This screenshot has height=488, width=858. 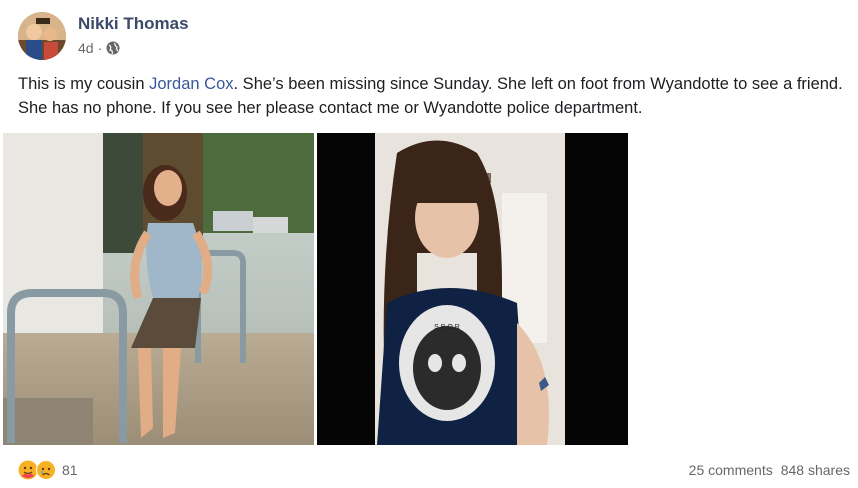 I want to click on post-meta: 4d ·, so click(x=99, y=48).